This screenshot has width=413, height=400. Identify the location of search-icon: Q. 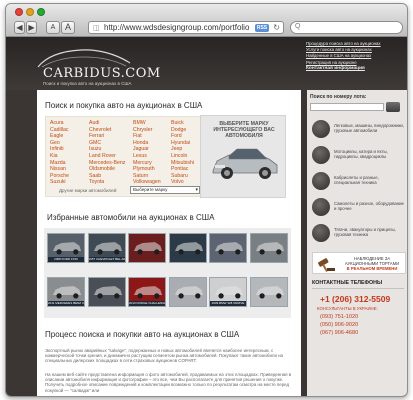
(298, 26).